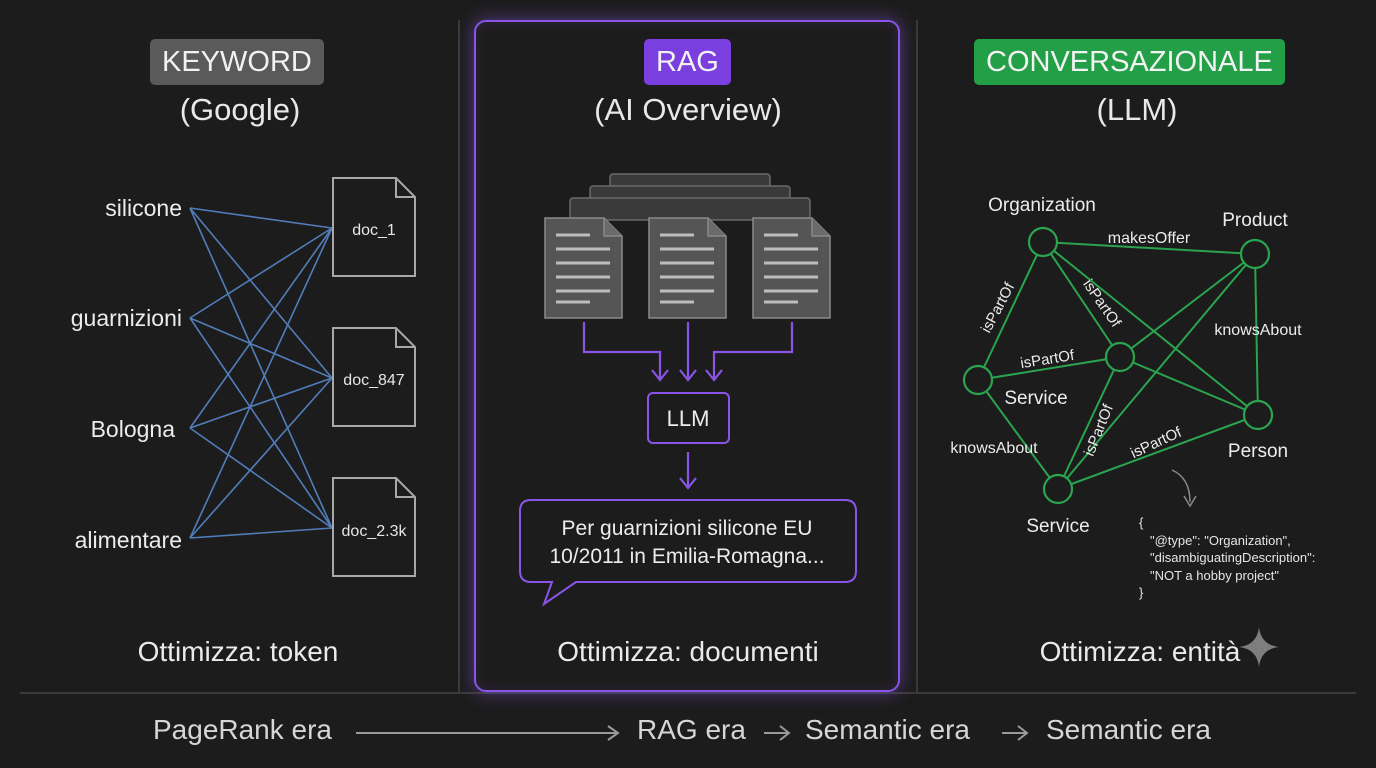 The image size is (1376, 768). I want to click on json-line-3: "disambiguatingDescription":, so click(1232, 557).